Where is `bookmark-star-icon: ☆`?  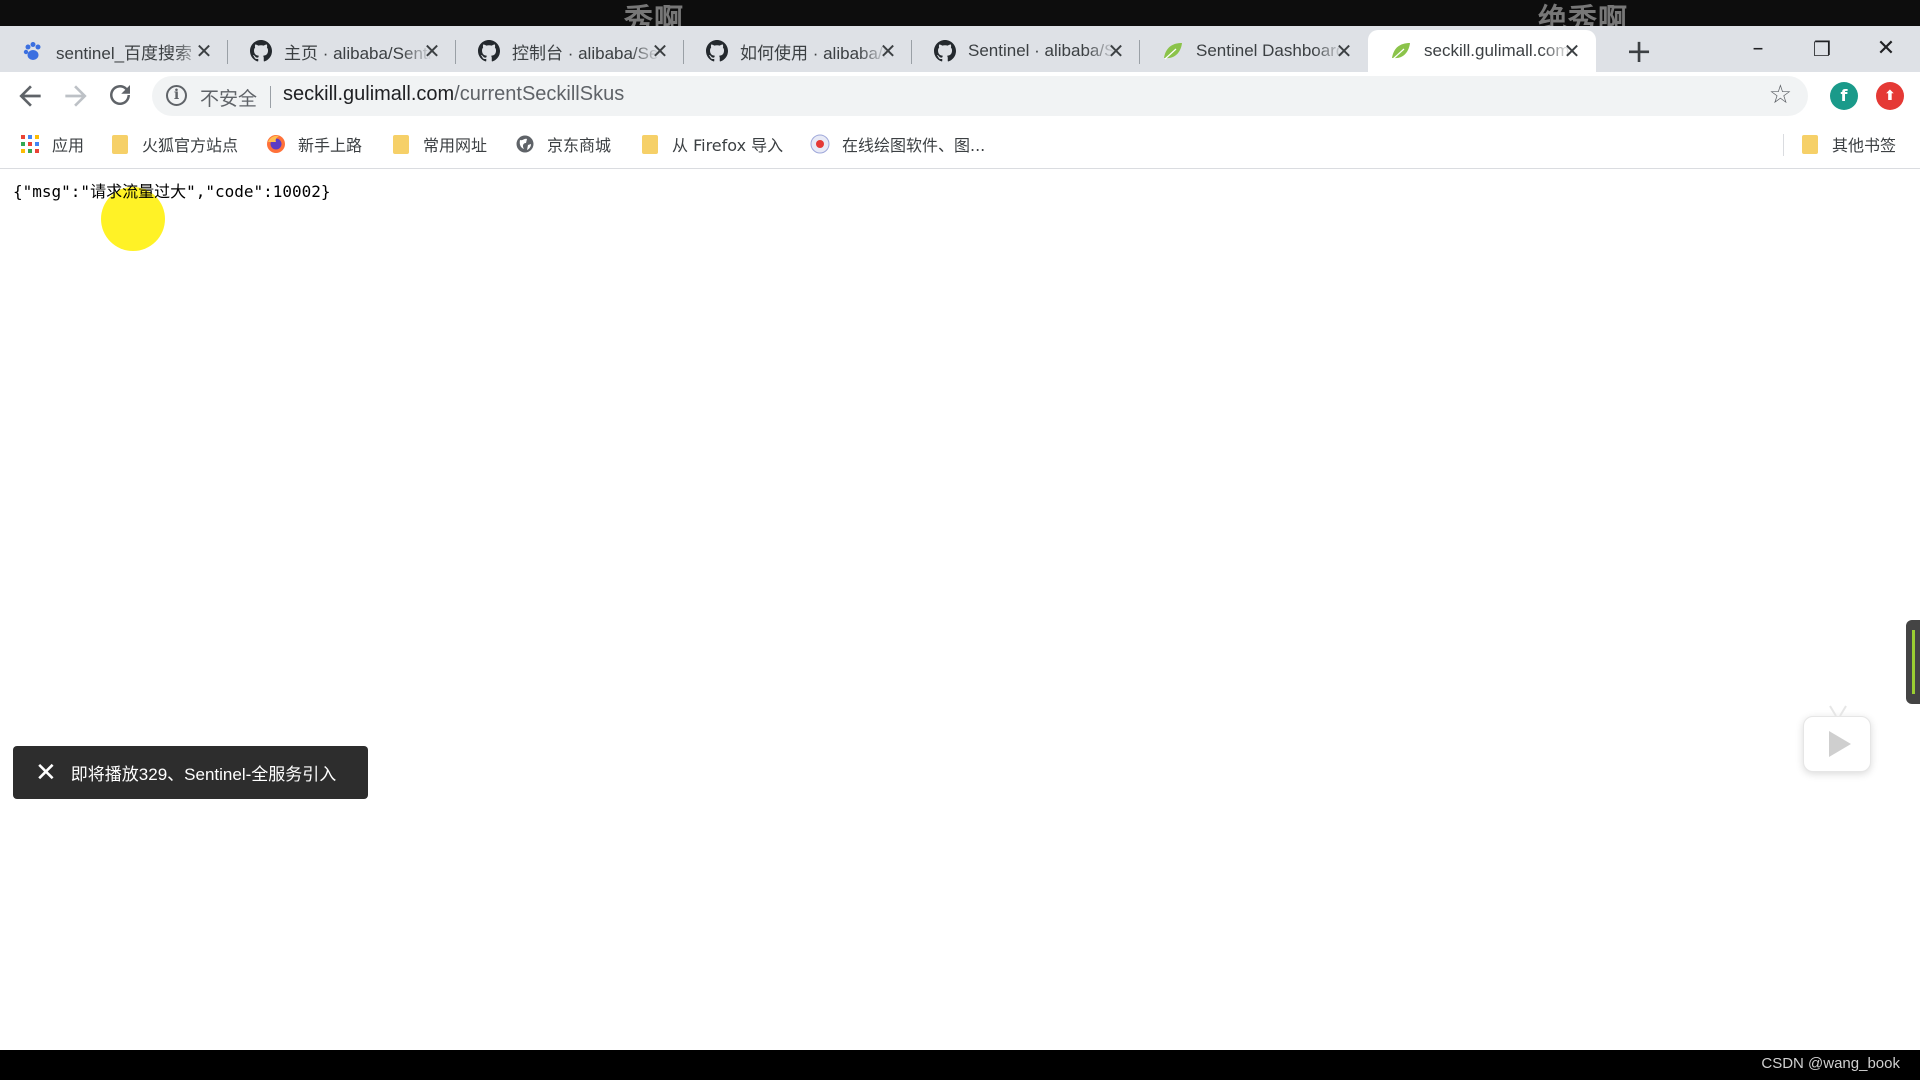 bookmark-star-icon: ☆ is located at coordinates (1780, 95).